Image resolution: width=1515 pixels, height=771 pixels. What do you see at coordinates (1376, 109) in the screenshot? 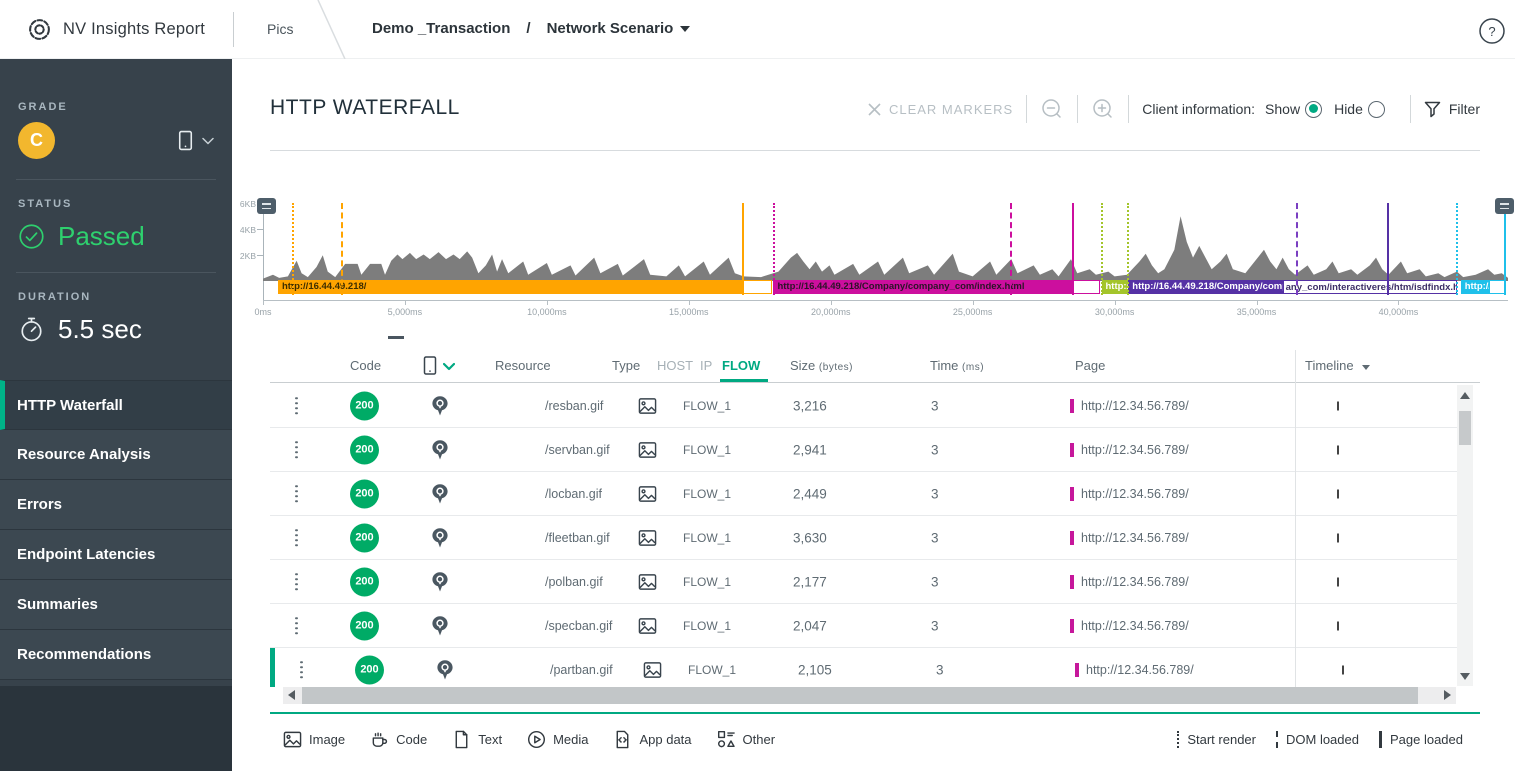
I see `radio-icon` at bounding box center [1376, 109].